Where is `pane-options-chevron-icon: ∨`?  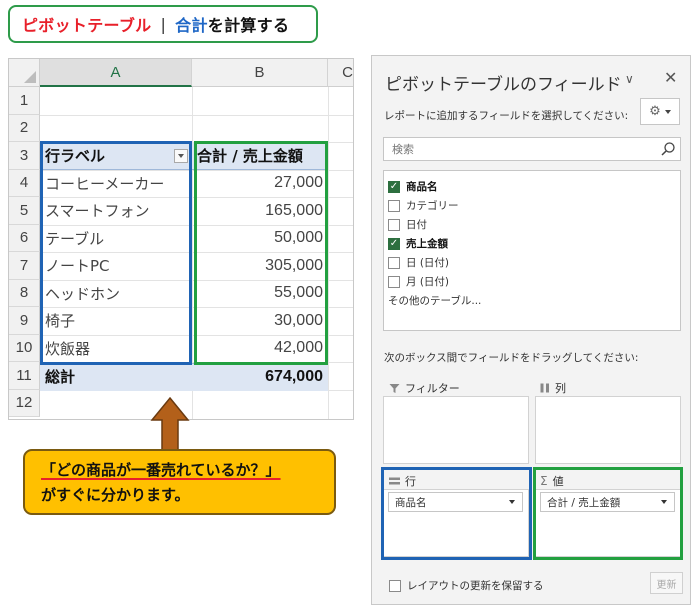 pane-options-chevron-icon: ∨ is located at coordinates (629, 79).